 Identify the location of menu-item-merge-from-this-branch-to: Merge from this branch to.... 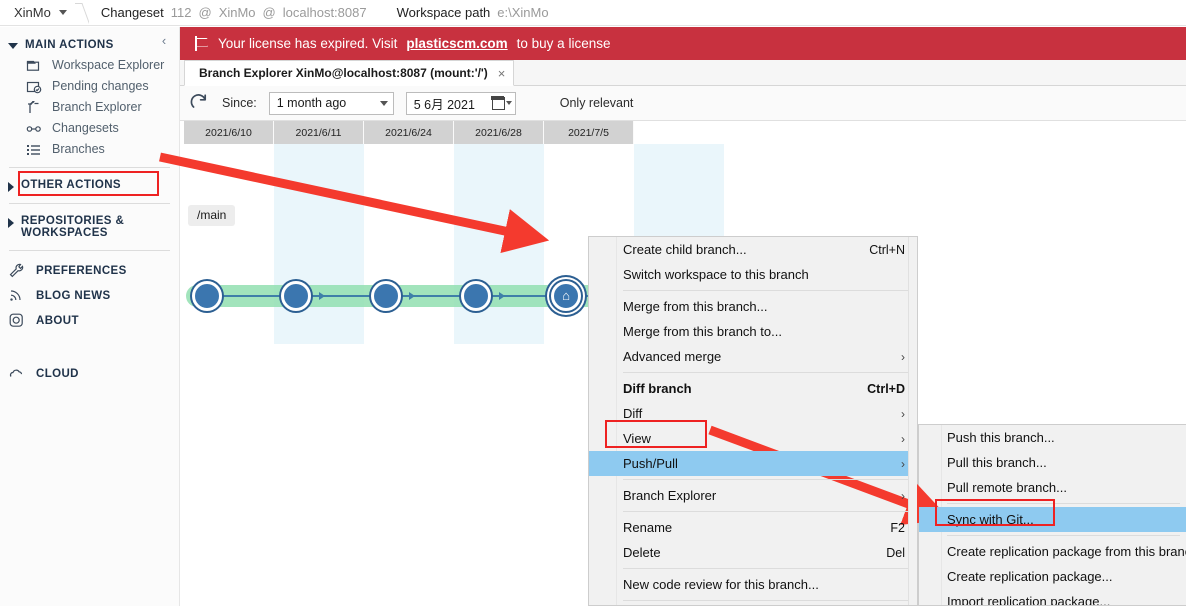
(753, 331).